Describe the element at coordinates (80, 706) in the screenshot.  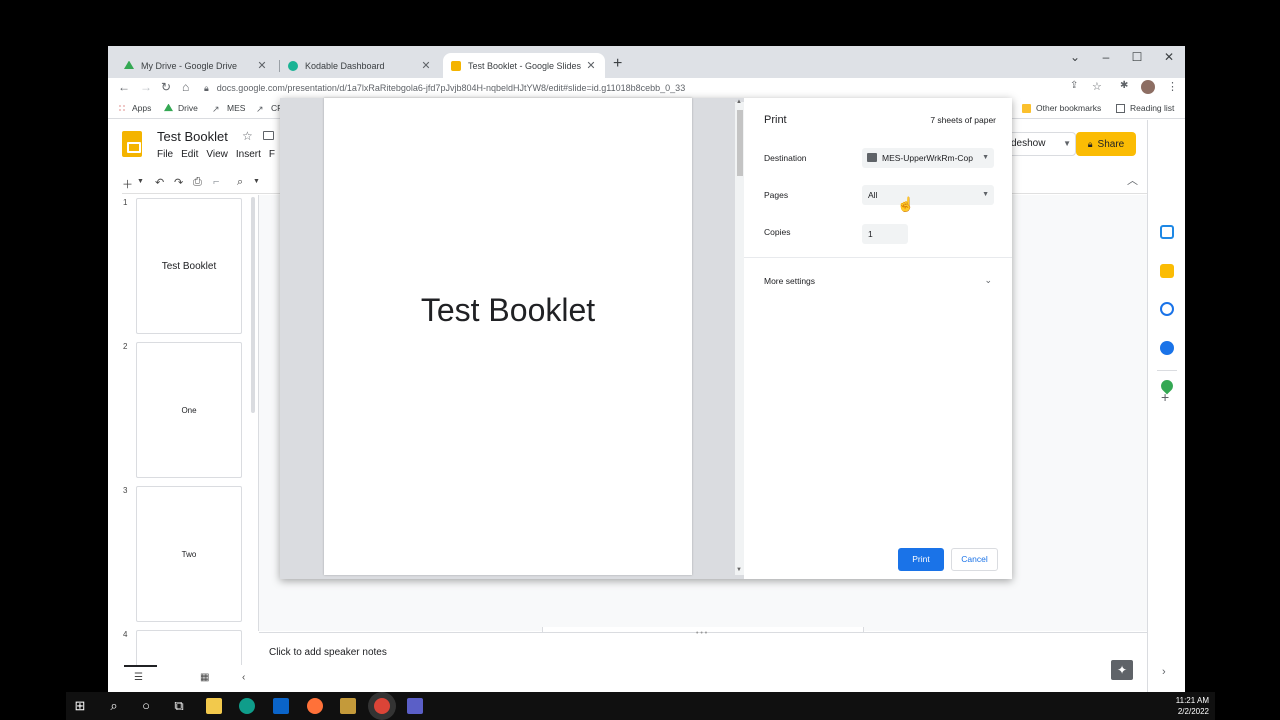
I see `windows-start-icon: ⊞` at that location.